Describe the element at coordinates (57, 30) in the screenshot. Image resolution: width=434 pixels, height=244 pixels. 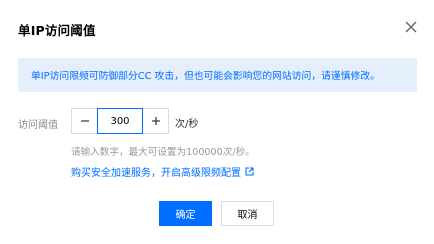
I see `dialog-title: 单IP访问阈值` at that location.